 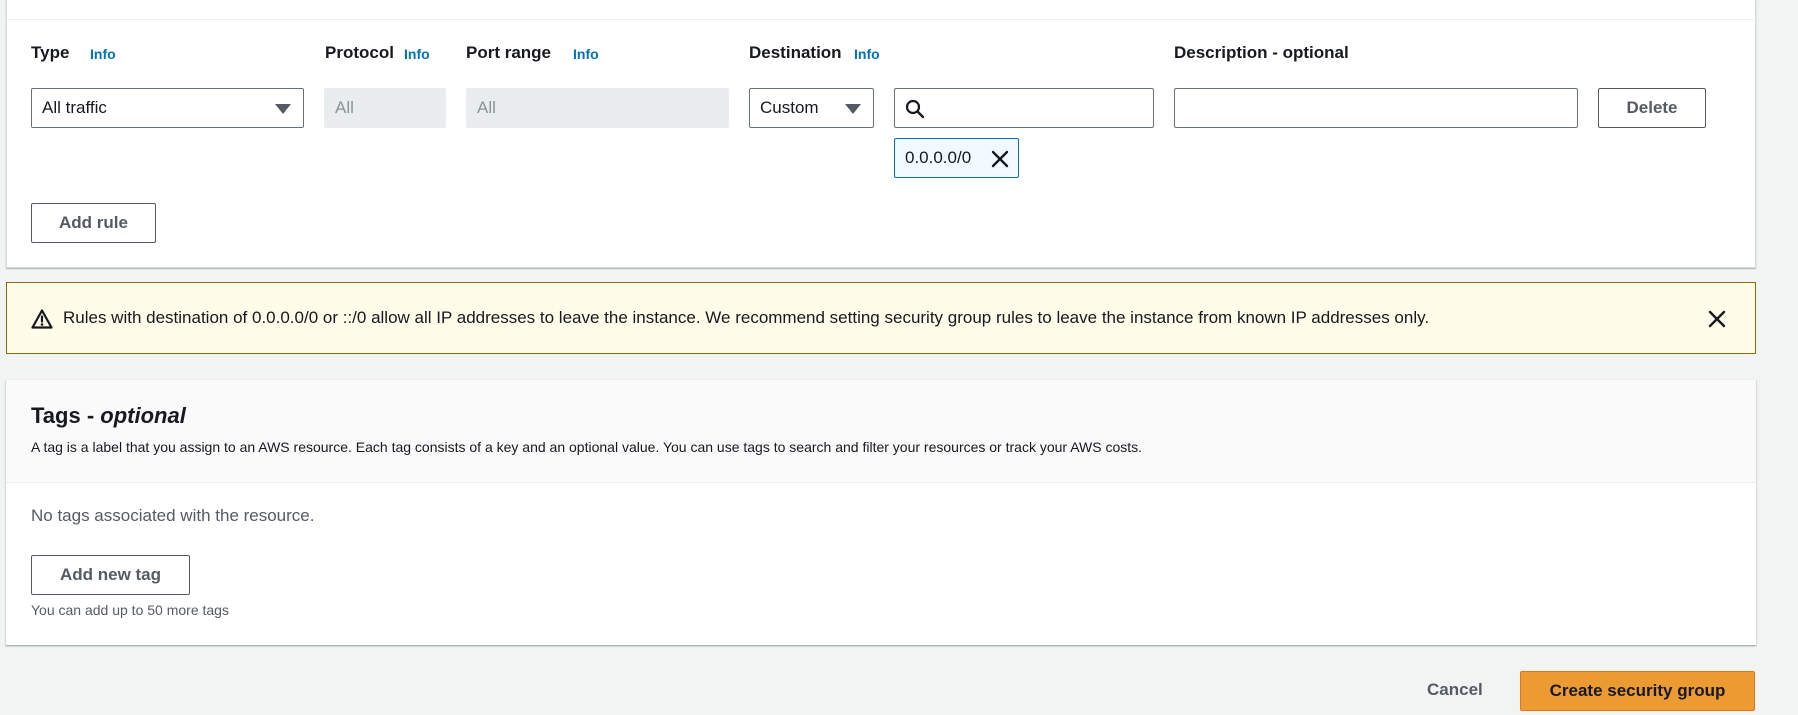 What do you see at coordinates (1637, 691) in the screenshot?
I see `create-security-group-button: Create security group` at bounding box center [1637, 691].